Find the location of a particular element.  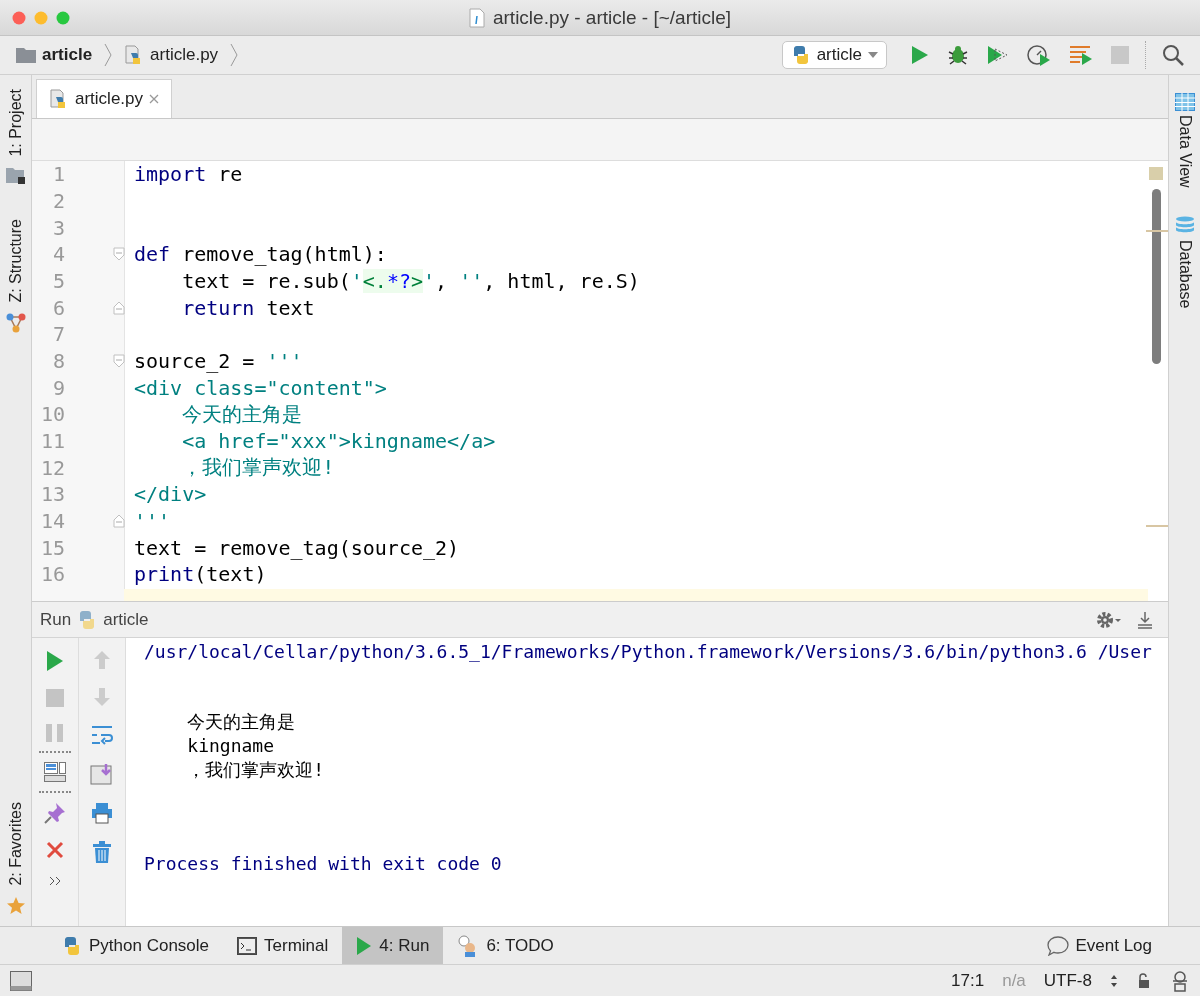

line-number: 13 is located at coordinates (52, 494).